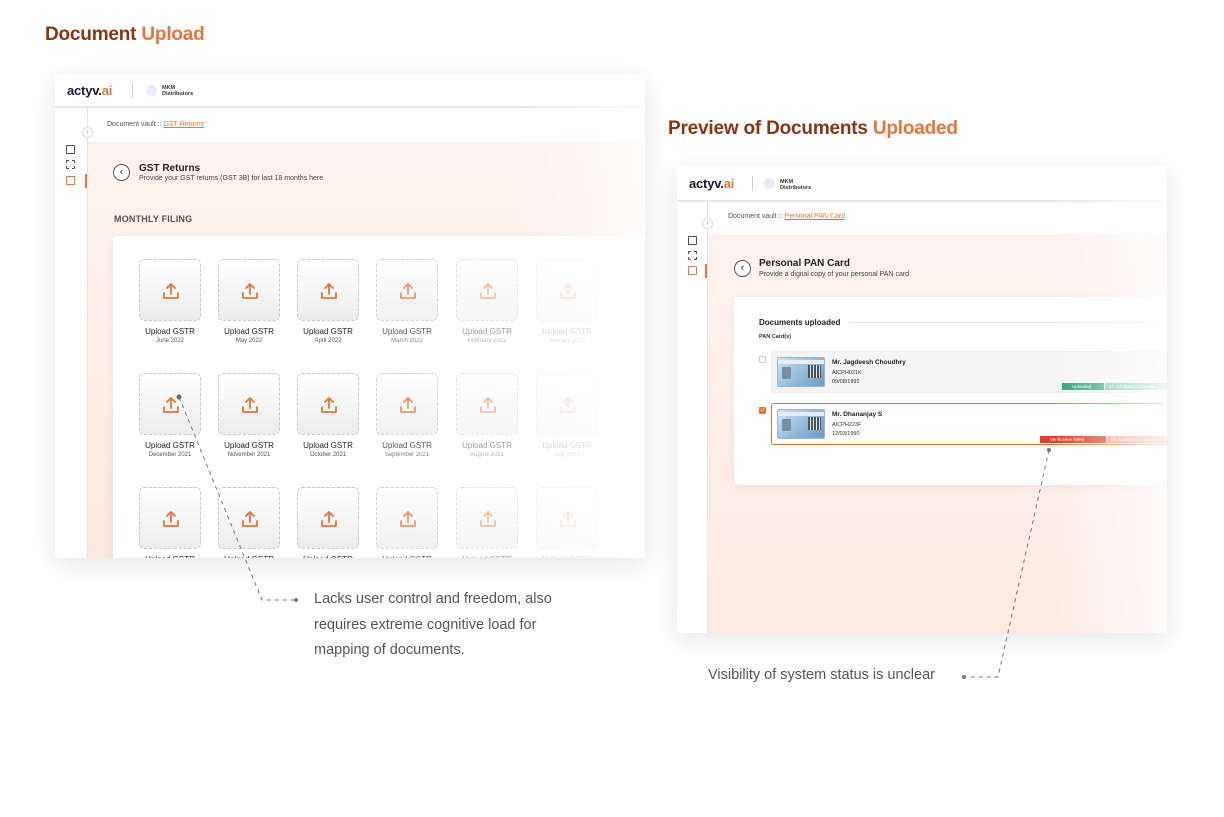  What do you see at coordinates (433, 599) in the screenshot?
I see `note-line: Lacks user control and freedom, also` at bounding box center [433, 599].